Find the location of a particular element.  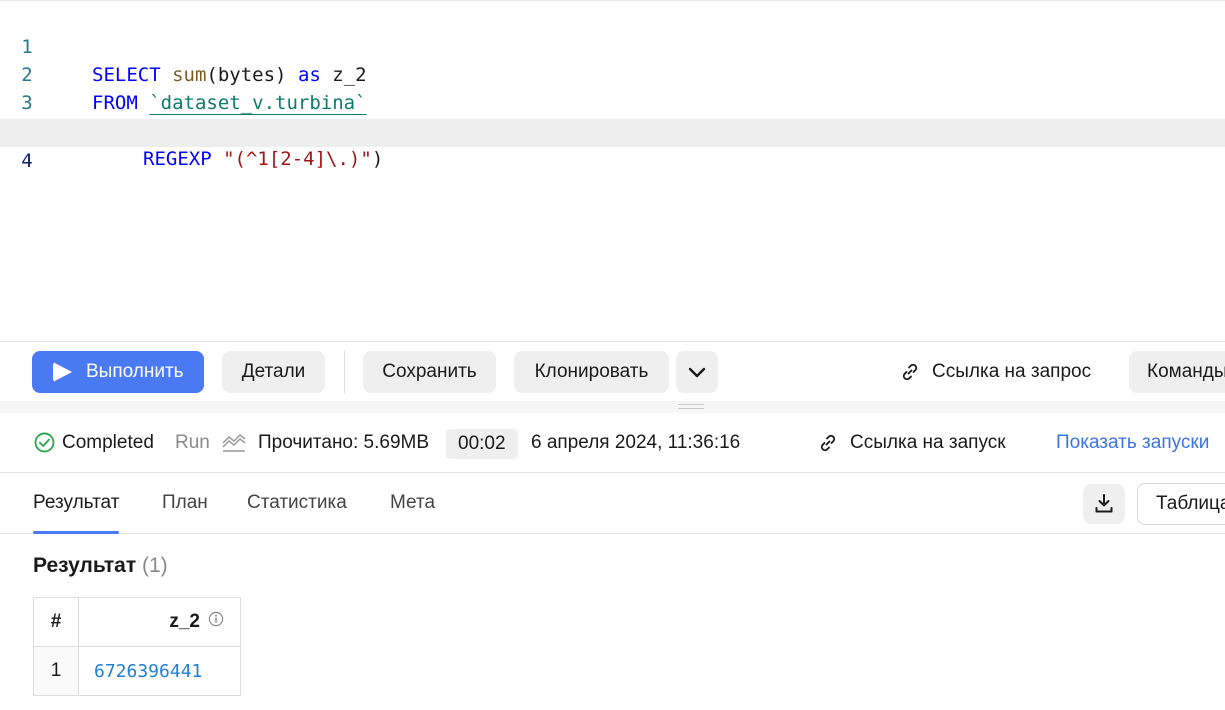

tab-result: Результат is located at coordinates (76, 504).